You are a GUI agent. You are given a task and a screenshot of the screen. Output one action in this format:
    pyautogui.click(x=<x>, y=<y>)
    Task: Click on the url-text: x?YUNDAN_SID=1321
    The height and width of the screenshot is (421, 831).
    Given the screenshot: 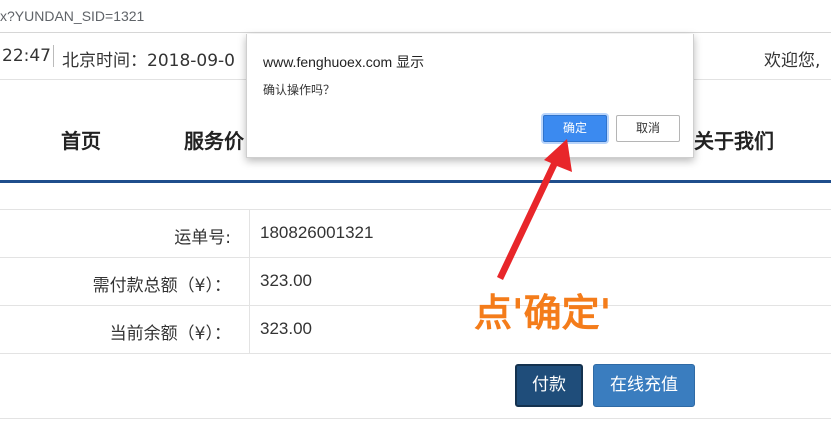 What is the action you would take?
    pyautogui.click(x=72, y=16)
    